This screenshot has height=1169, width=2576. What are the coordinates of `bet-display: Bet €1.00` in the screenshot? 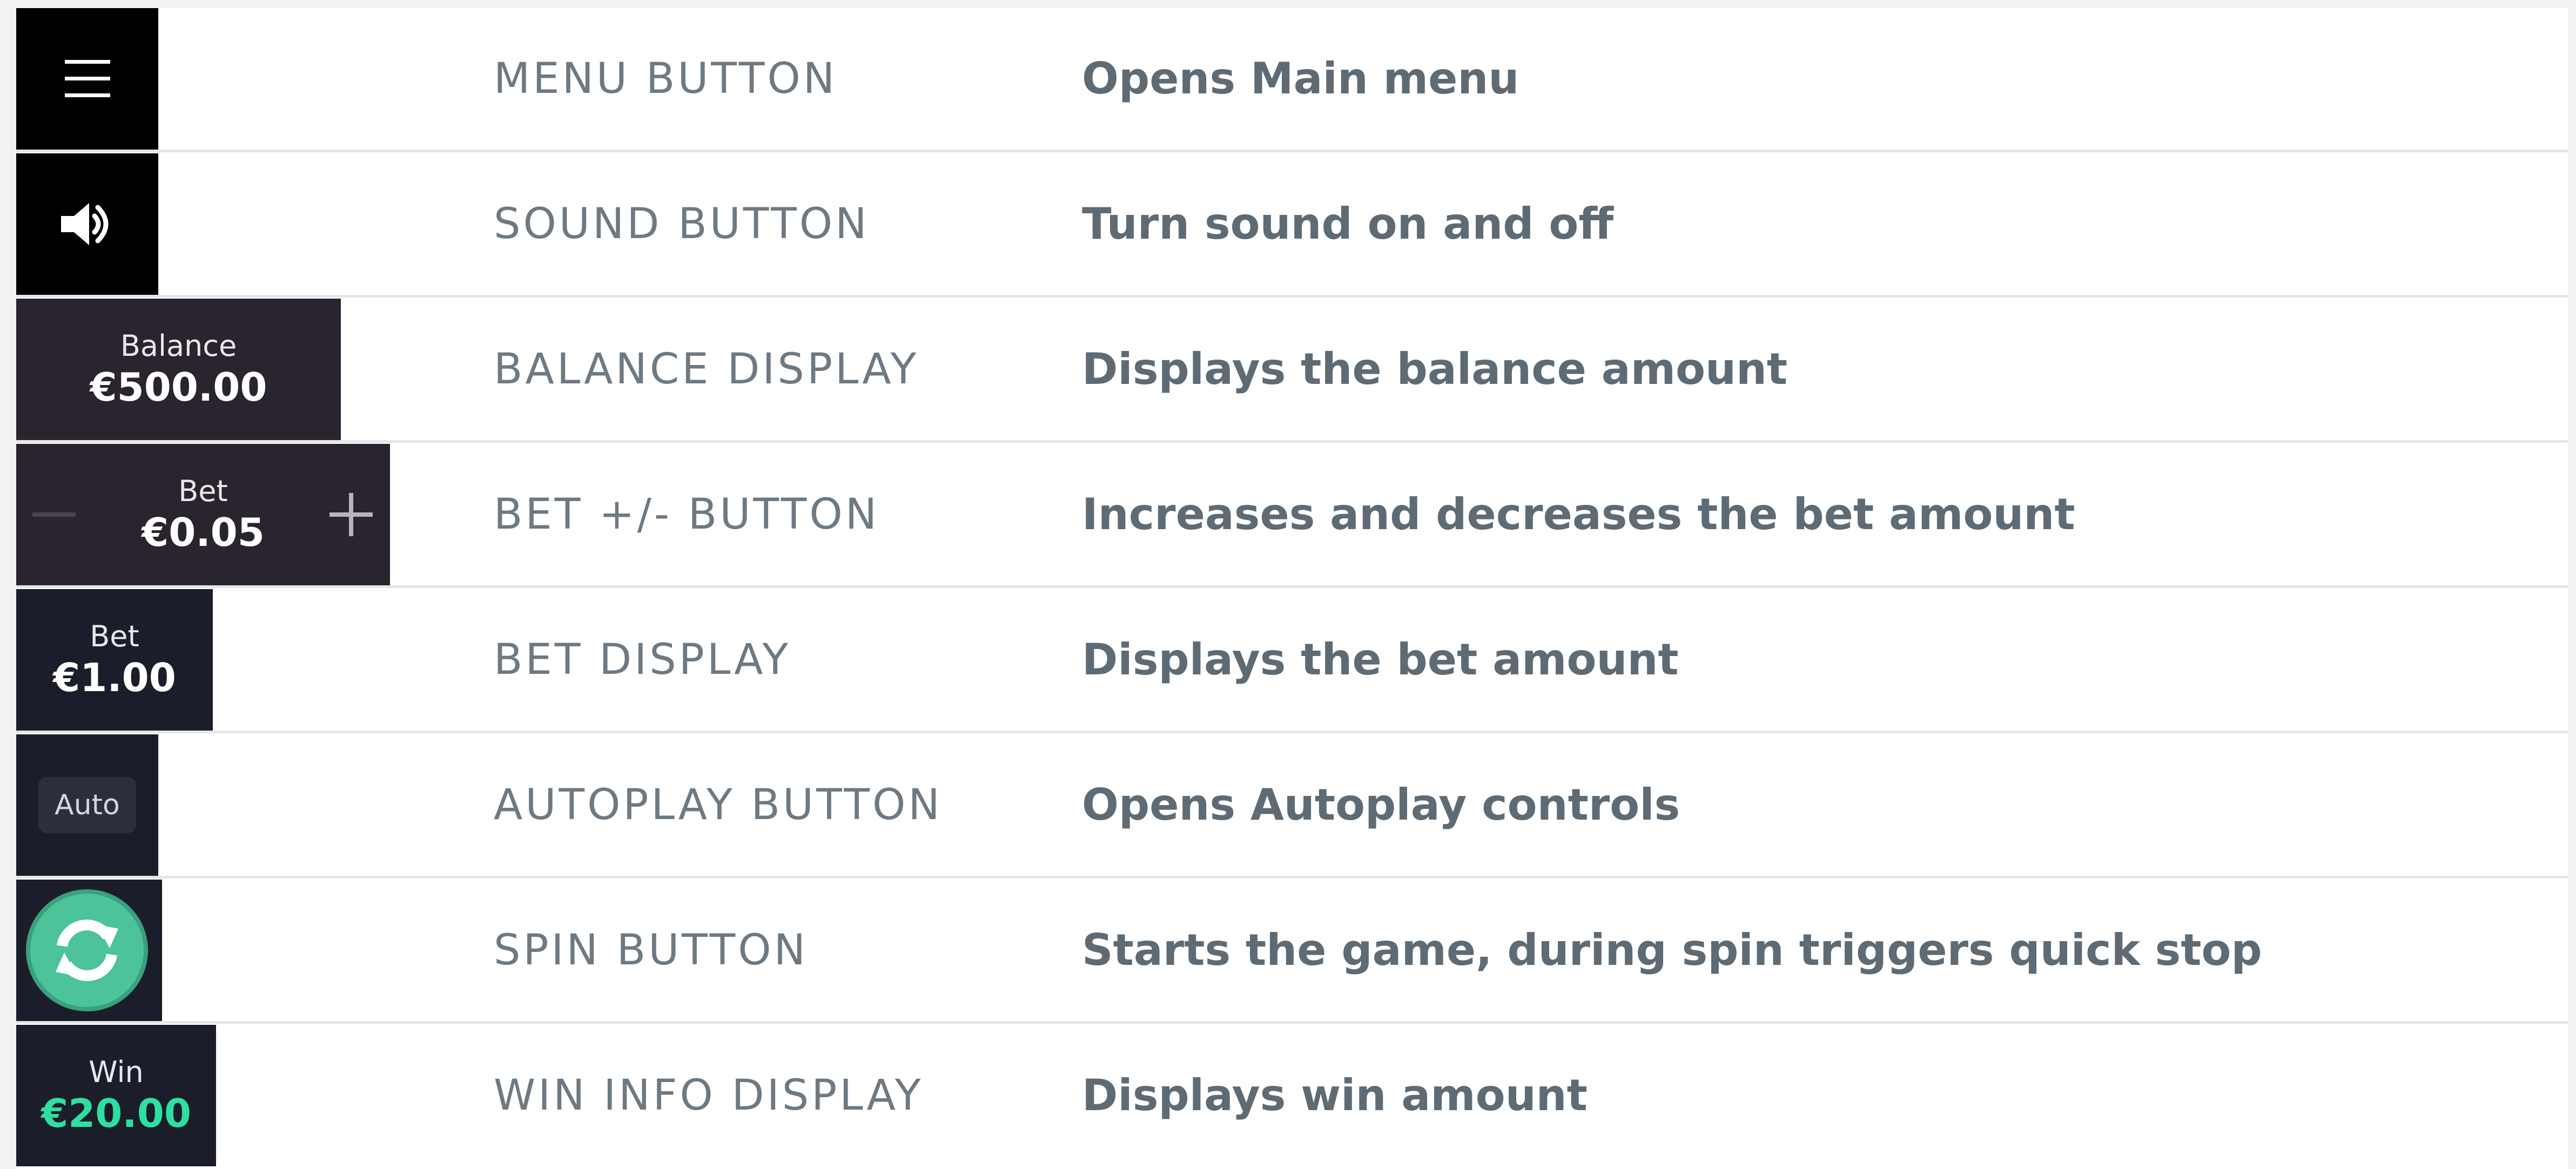 It's located at (114, 660).